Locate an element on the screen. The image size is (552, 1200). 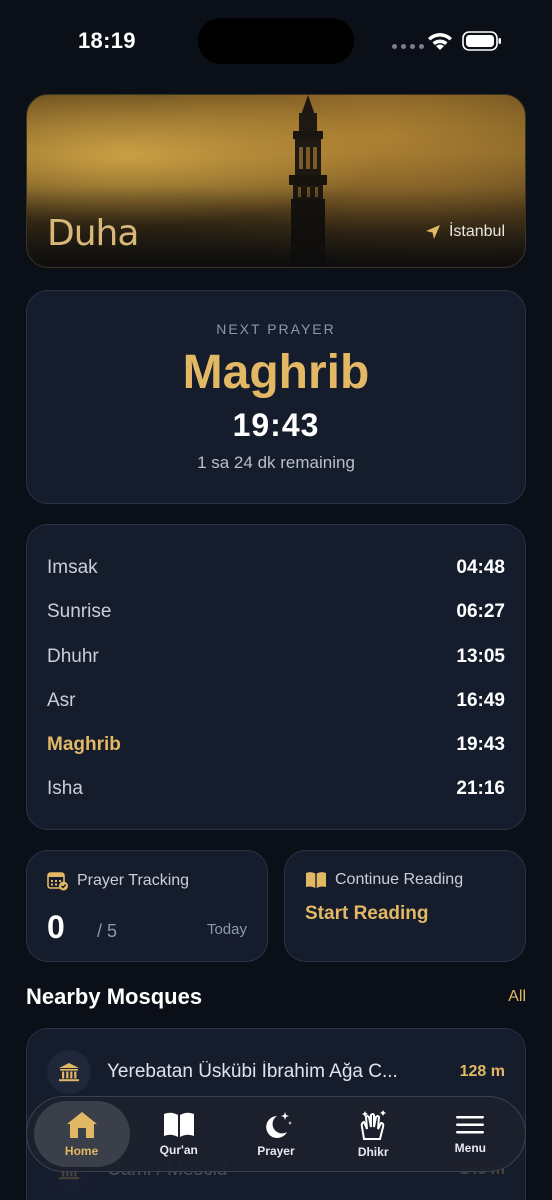
cellular-signal-icon is located at coordinates (408, 46).